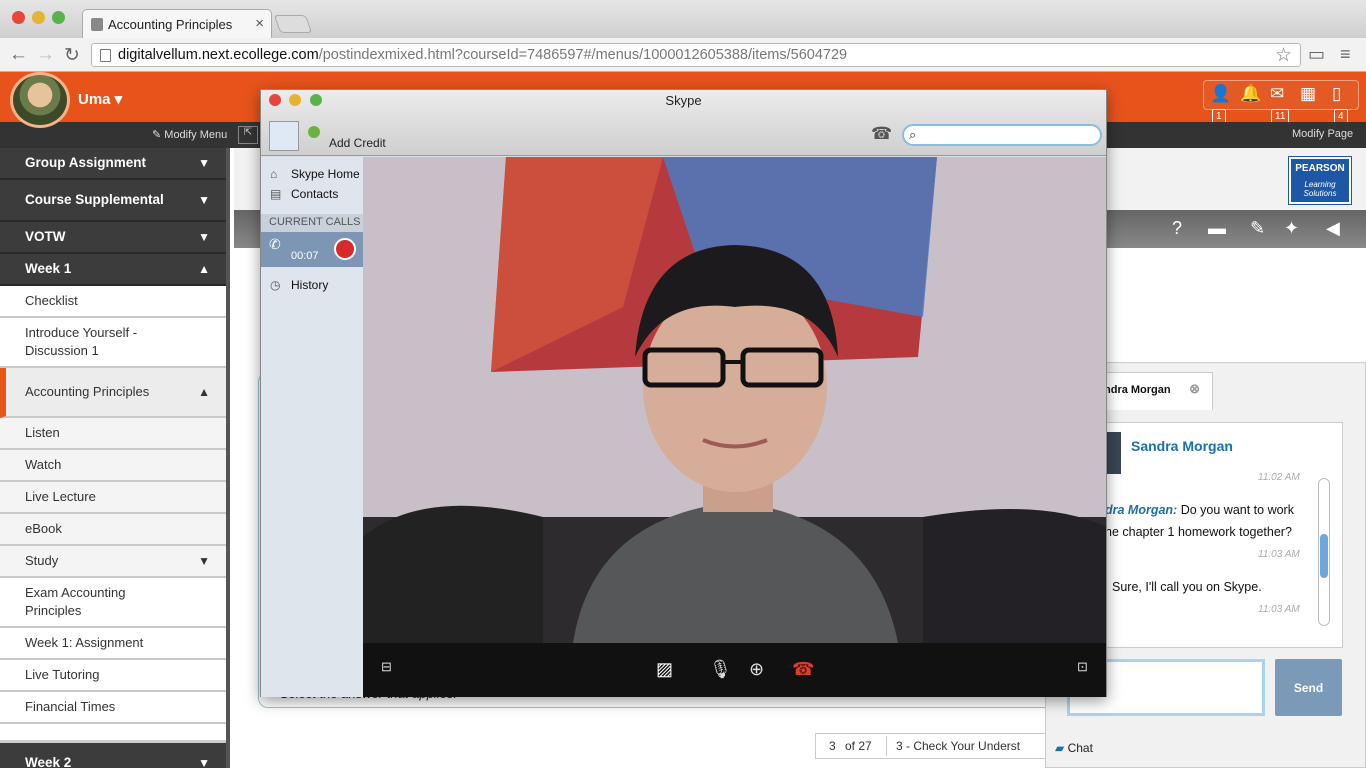 This screenshot has height=768, width=1366. I want to click on sidebar-item: Exam Accounting Principles, so click(113, 603).